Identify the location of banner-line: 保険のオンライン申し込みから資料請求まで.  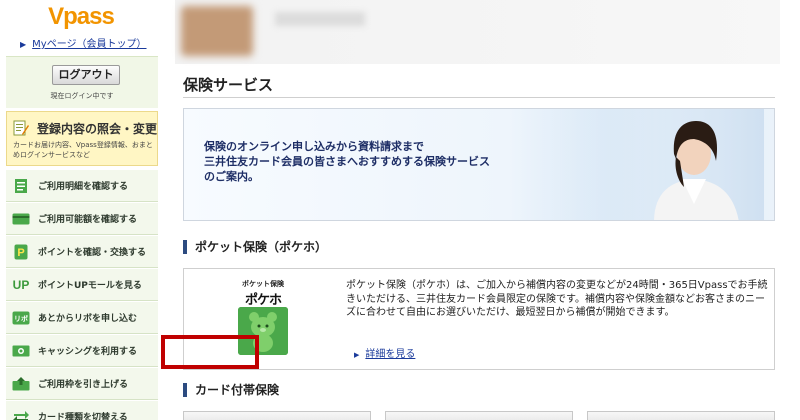
(314, 146).